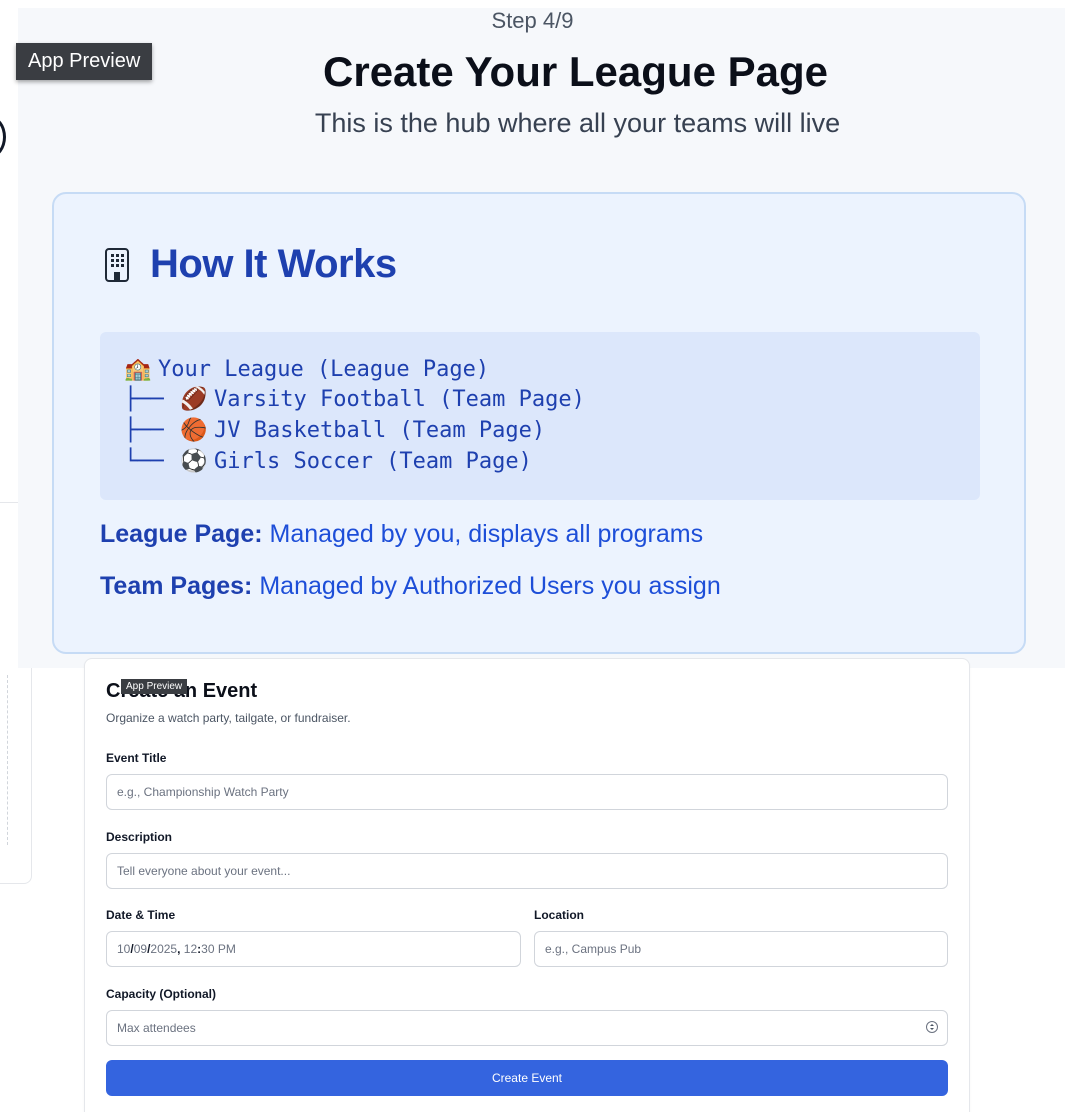  What do you see at coordinates (139, 837) in the screenshot?
I see `description-label: Description` at bounding box center [139, 837].